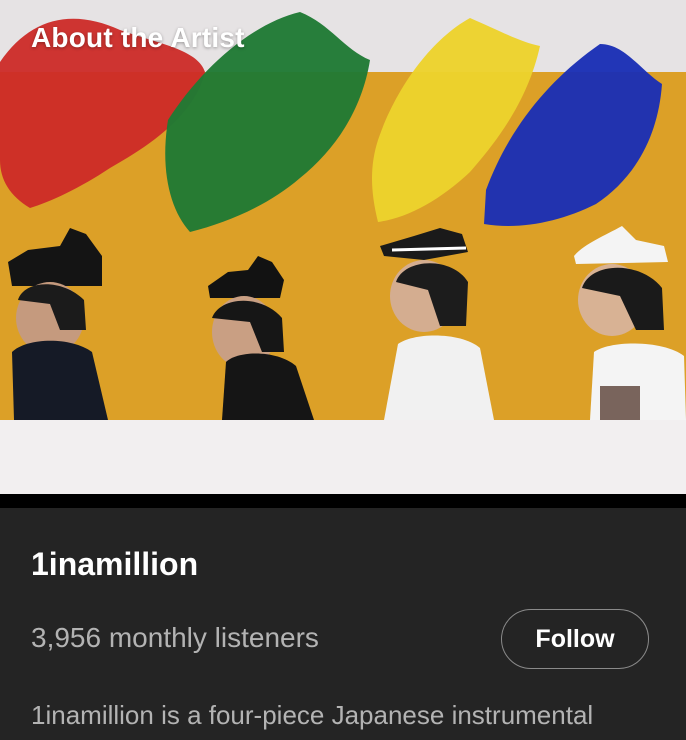  What do you see at coordinates (175, 637) in the screenshot?
I see `monthly-listeners: 3,956 monthly listeners` at bounding box center [175, 637].